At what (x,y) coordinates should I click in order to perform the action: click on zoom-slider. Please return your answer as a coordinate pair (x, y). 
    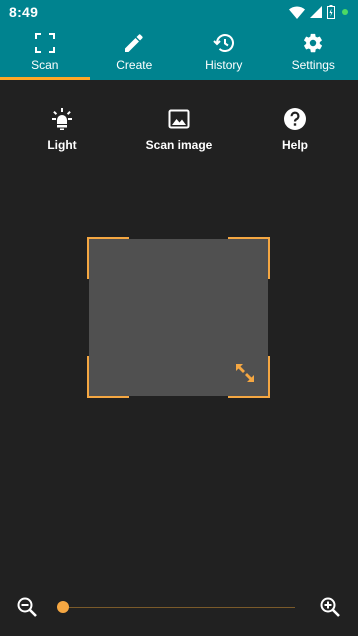
    Looking at the image, I should click on (176, 607).